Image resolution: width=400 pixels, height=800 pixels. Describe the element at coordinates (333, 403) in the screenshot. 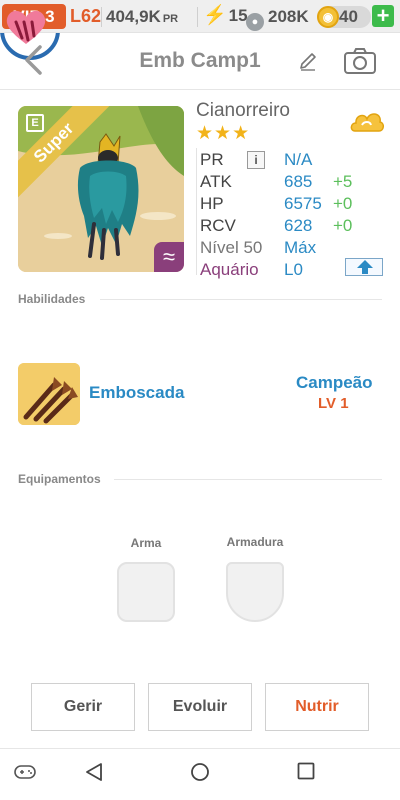

I see `skill-level: LV 1` at that location.